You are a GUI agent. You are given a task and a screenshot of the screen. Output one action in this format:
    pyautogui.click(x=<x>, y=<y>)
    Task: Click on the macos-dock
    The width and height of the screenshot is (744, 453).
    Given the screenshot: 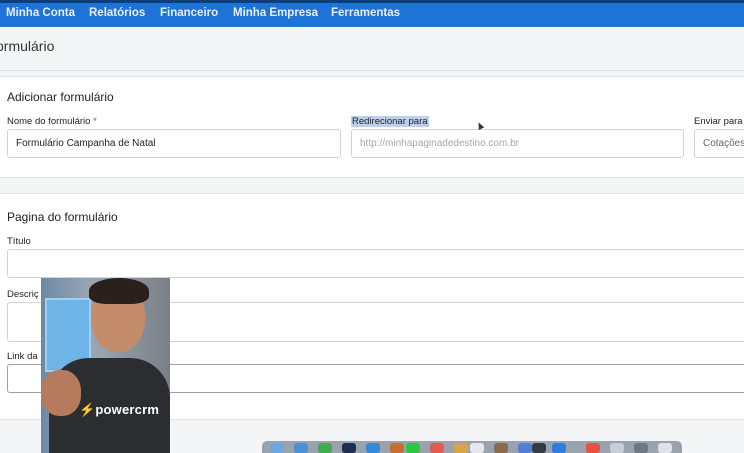 What is the action you would take?
    pyautogui.click(x=472, y=447)
    